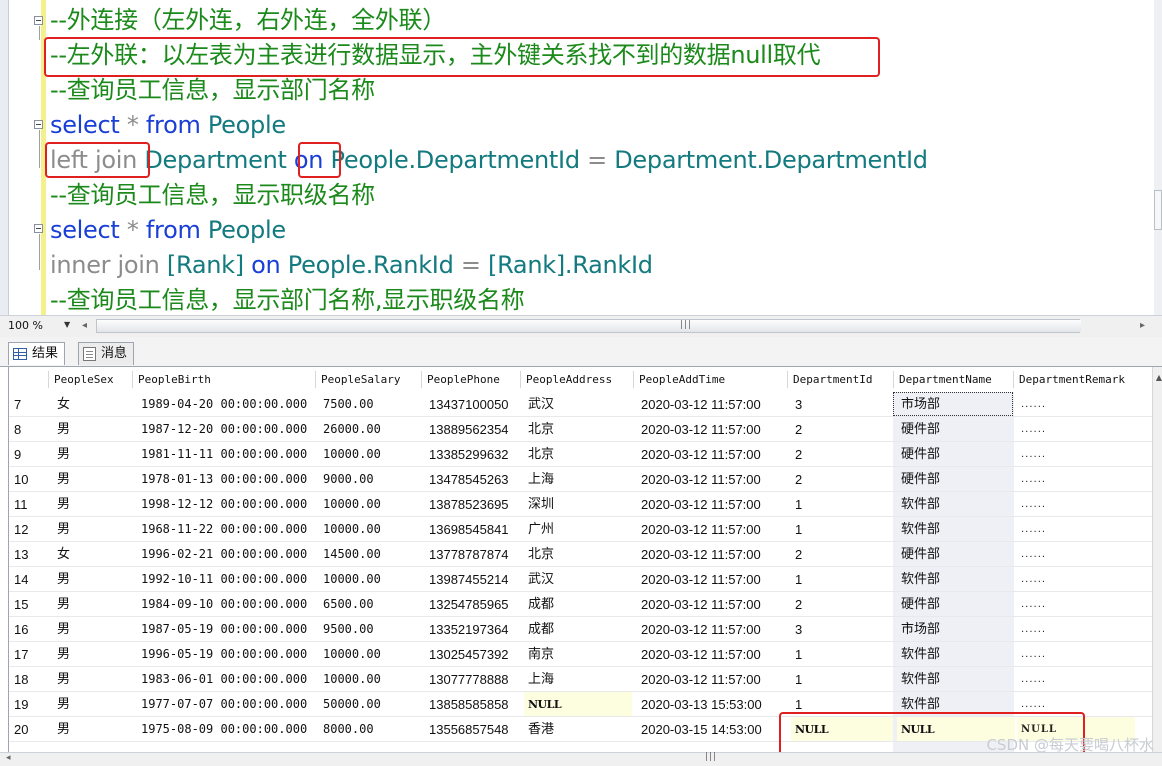 The width and height of the screenshot is (1162, 766). I want to click on cell-birth: 1983-06-01 00:00:00.000, so click(224, 679).